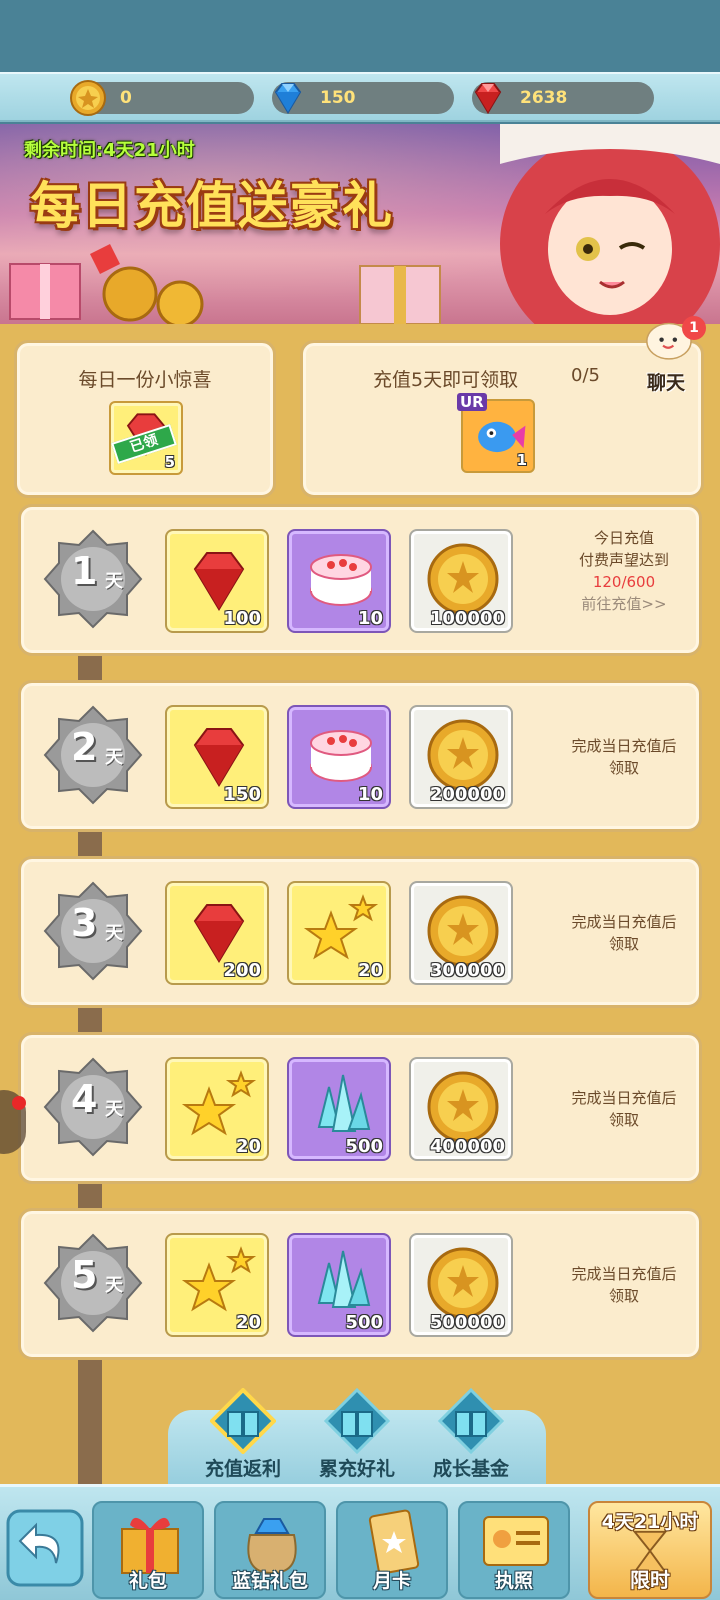 This screenshot has height=1600, width=720. What do you see at coordinates (391, 1581) in the screenshot?
I see `nav-label: 月卡` at bounding box center [391, 1581].